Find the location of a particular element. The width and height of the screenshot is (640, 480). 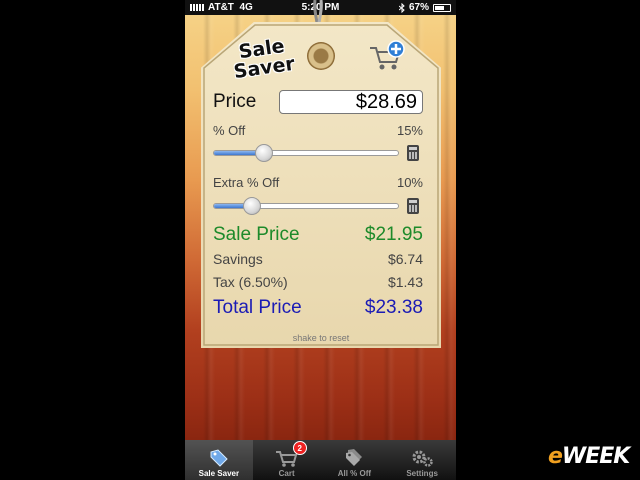

tab-label: Sale Saver is located at coordinates (219, 473).